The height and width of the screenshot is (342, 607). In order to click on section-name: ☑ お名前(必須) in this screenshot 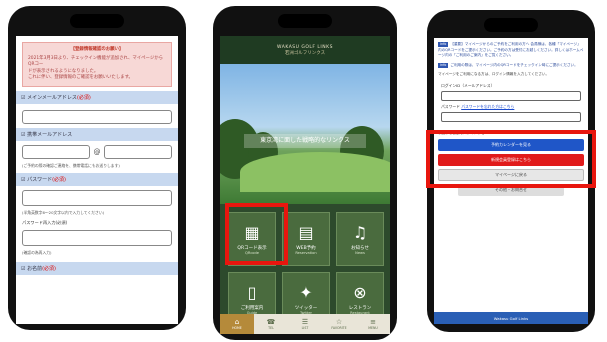, I will do `click(97, 269)`.